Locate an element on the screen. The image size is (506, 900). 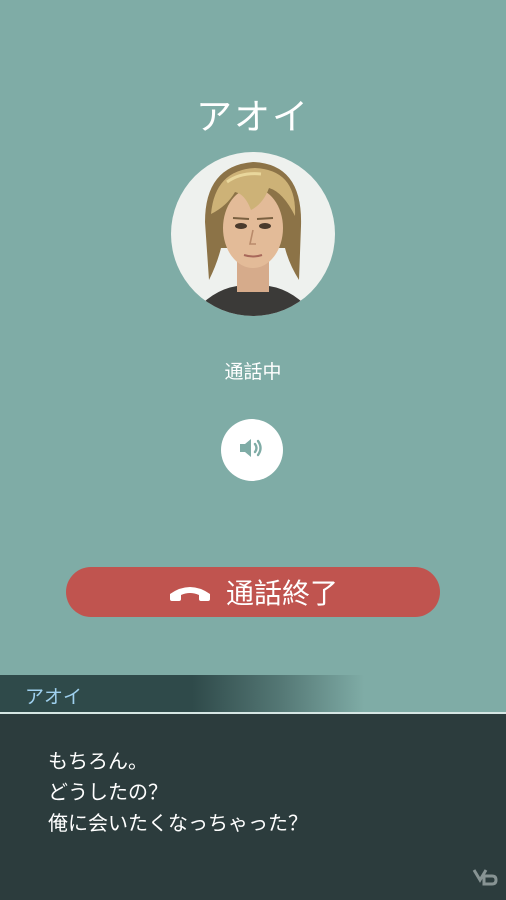
dialogue-line: どうしたの？ is located at coordinates (108, 792).